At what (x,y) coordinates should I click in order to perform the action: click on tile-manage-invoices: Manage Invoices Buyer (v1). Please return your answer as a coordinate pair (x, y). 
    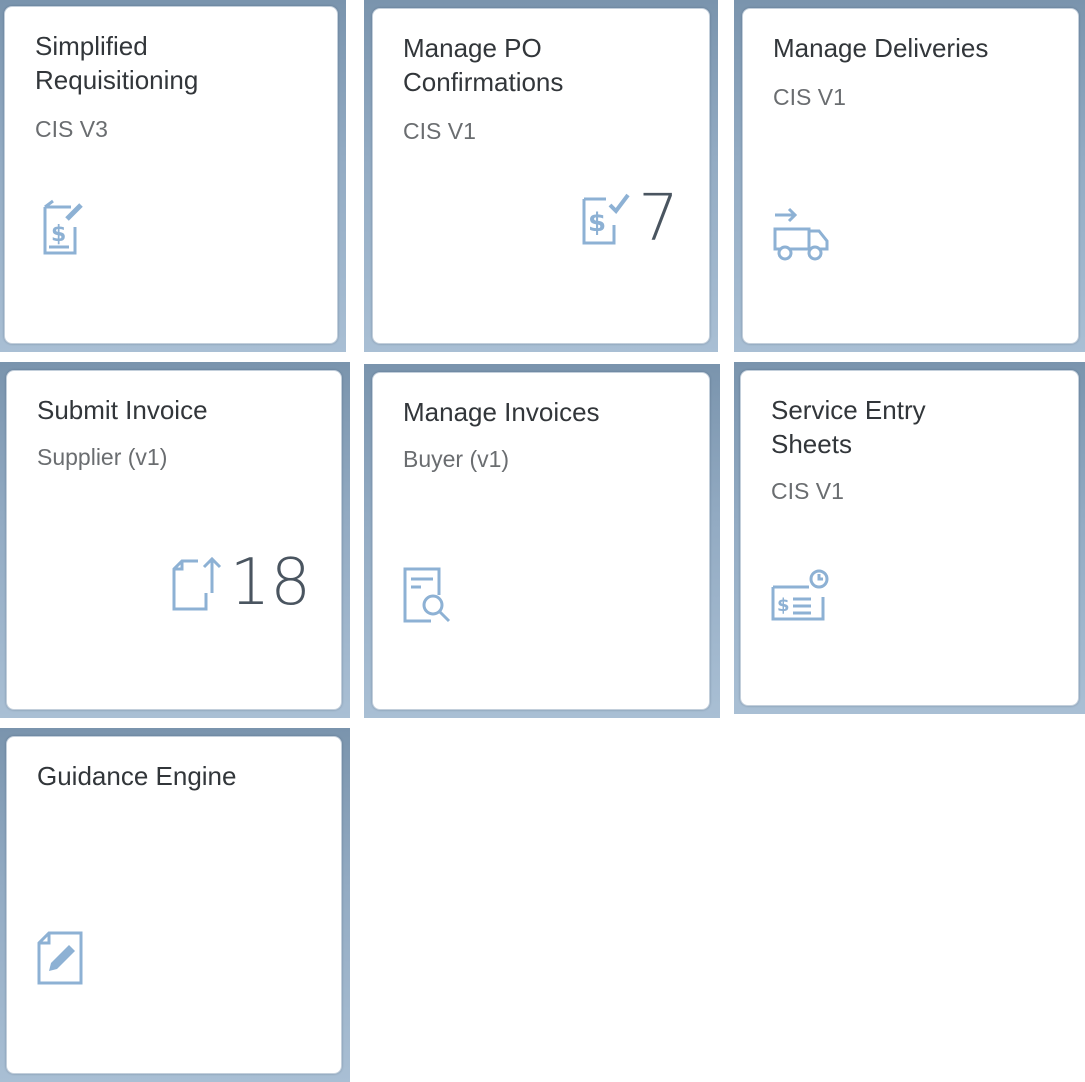
    Looking at the image, I should click on (541, 541).